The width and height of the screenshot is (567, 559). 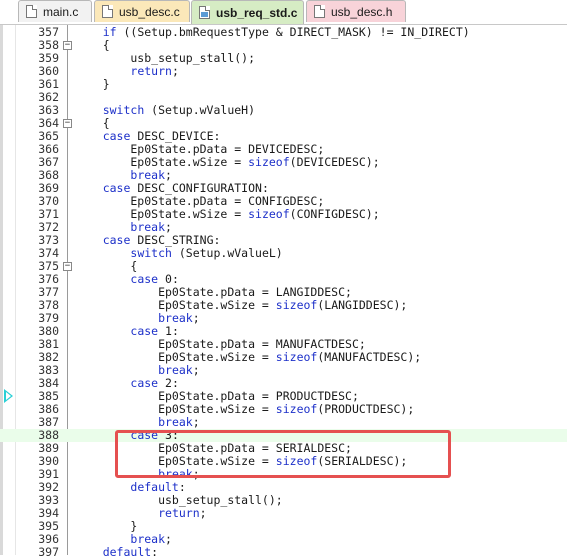 I want to click on code-text: }, so click(x=92, y=84).